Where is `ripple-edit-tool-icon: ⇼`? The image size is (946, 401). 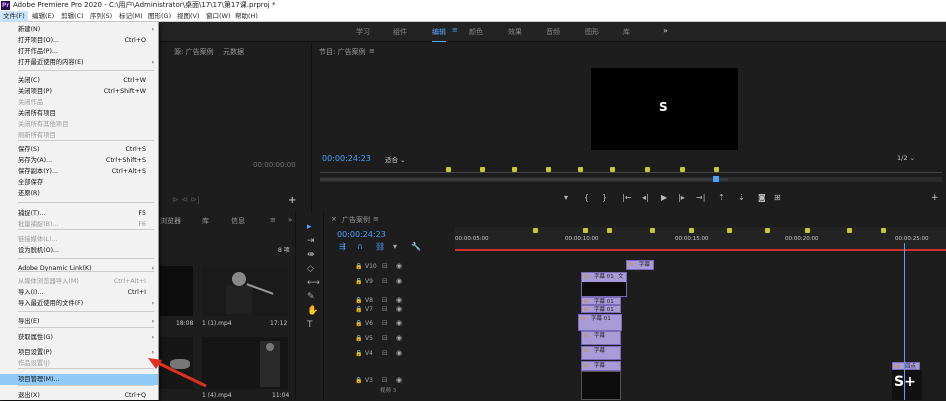
ripple-edit-tool-icon: ⇼ is located at coordinates (311, 255).